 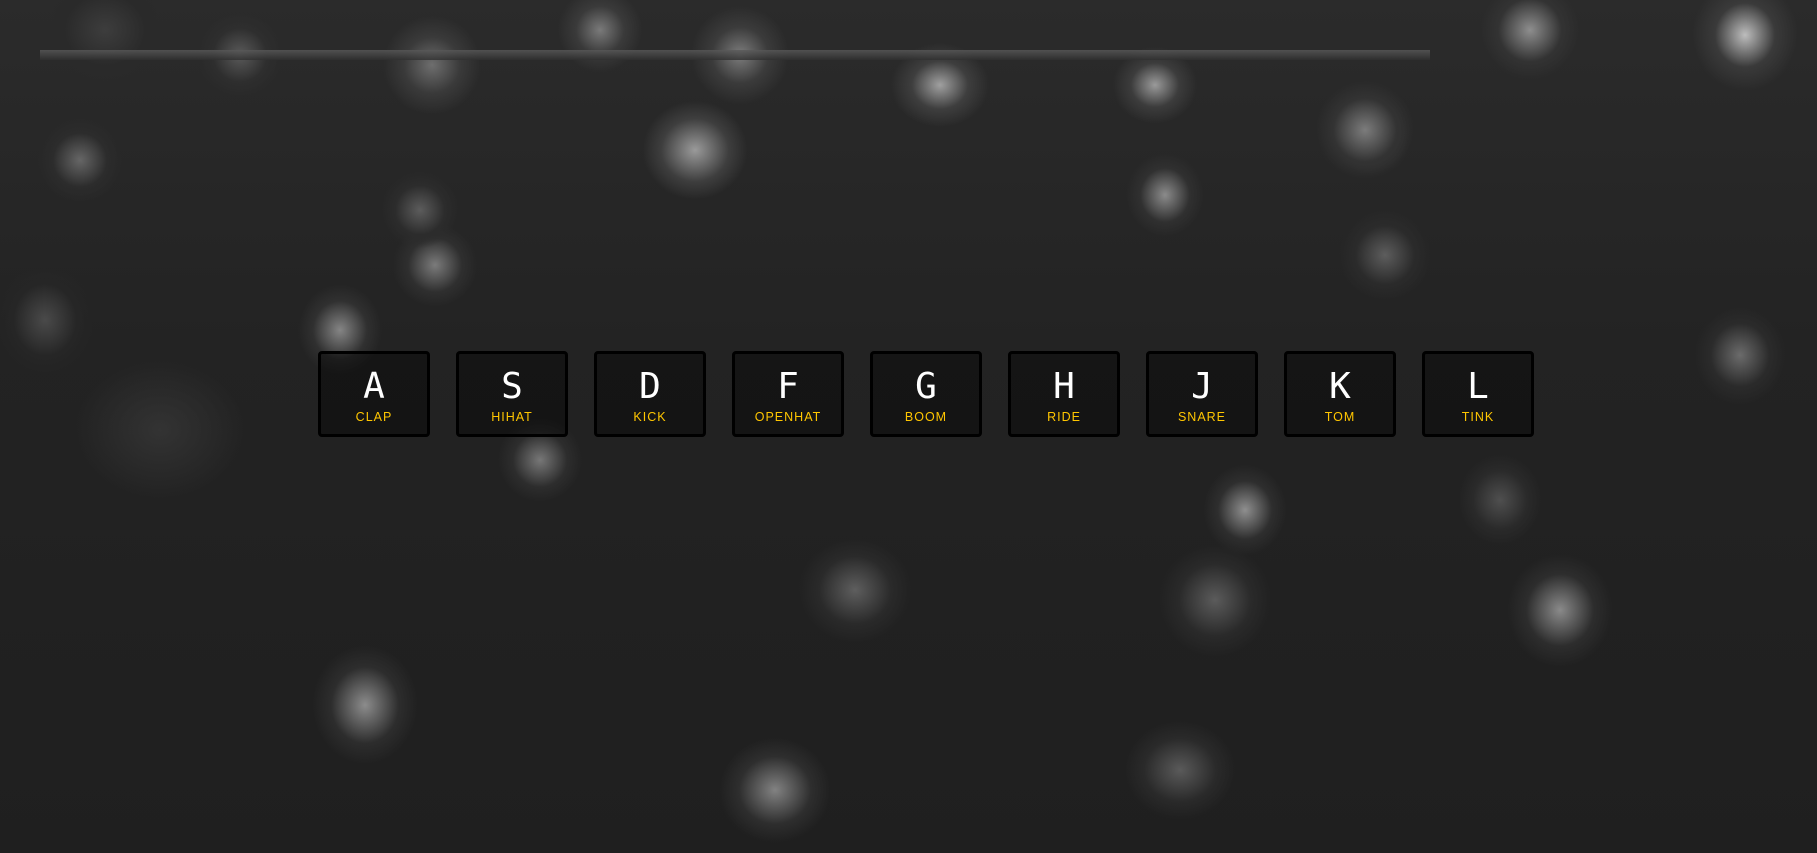 I want to click on sound-label: hihat, so click(x=512, y=417).